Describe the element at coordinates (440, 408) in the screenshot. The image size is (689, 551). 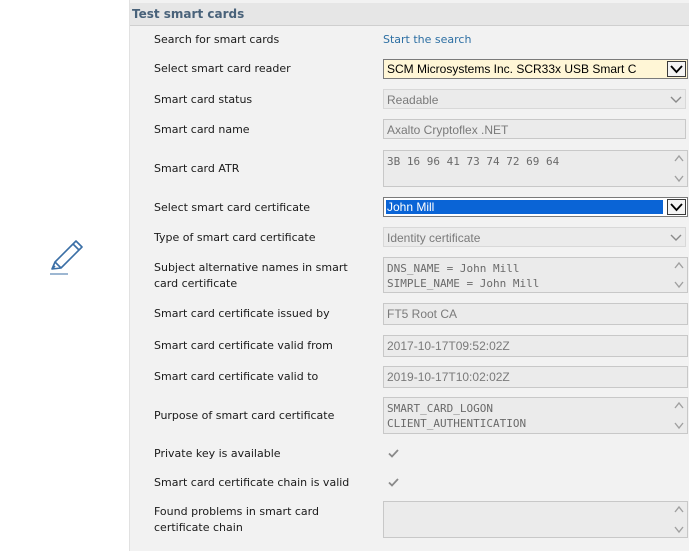
I see `purpose-line1: SMART_CARD_LOGON` at that location.